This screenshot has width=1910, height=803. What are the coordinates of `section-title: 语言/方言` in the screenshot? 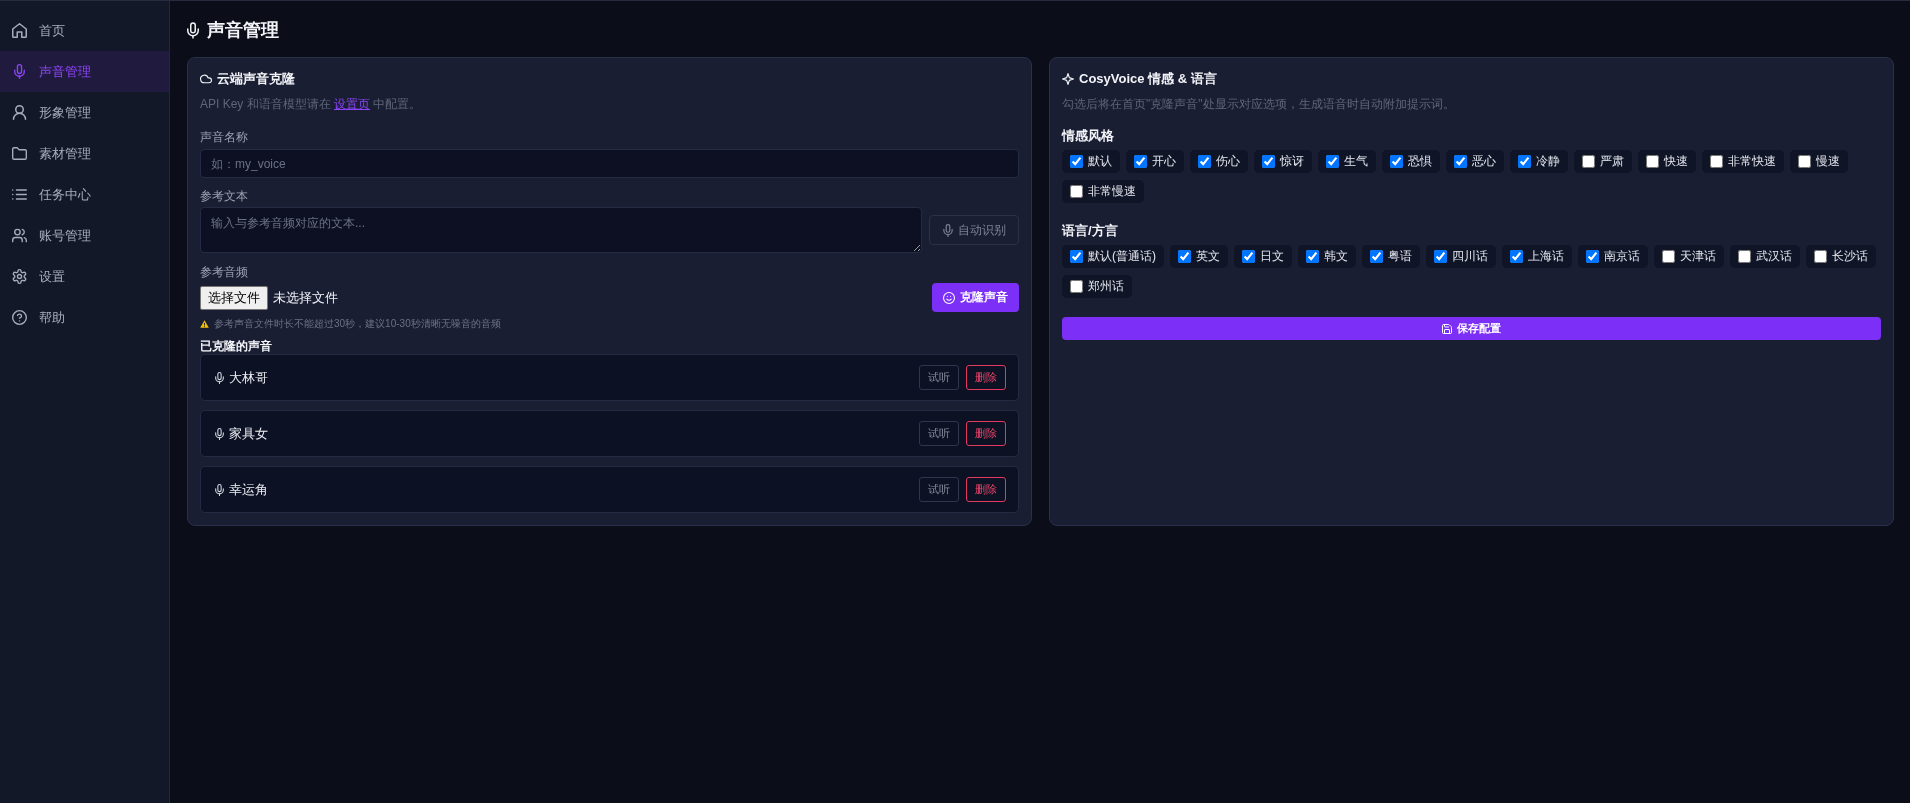 It's located at (1090, 231).